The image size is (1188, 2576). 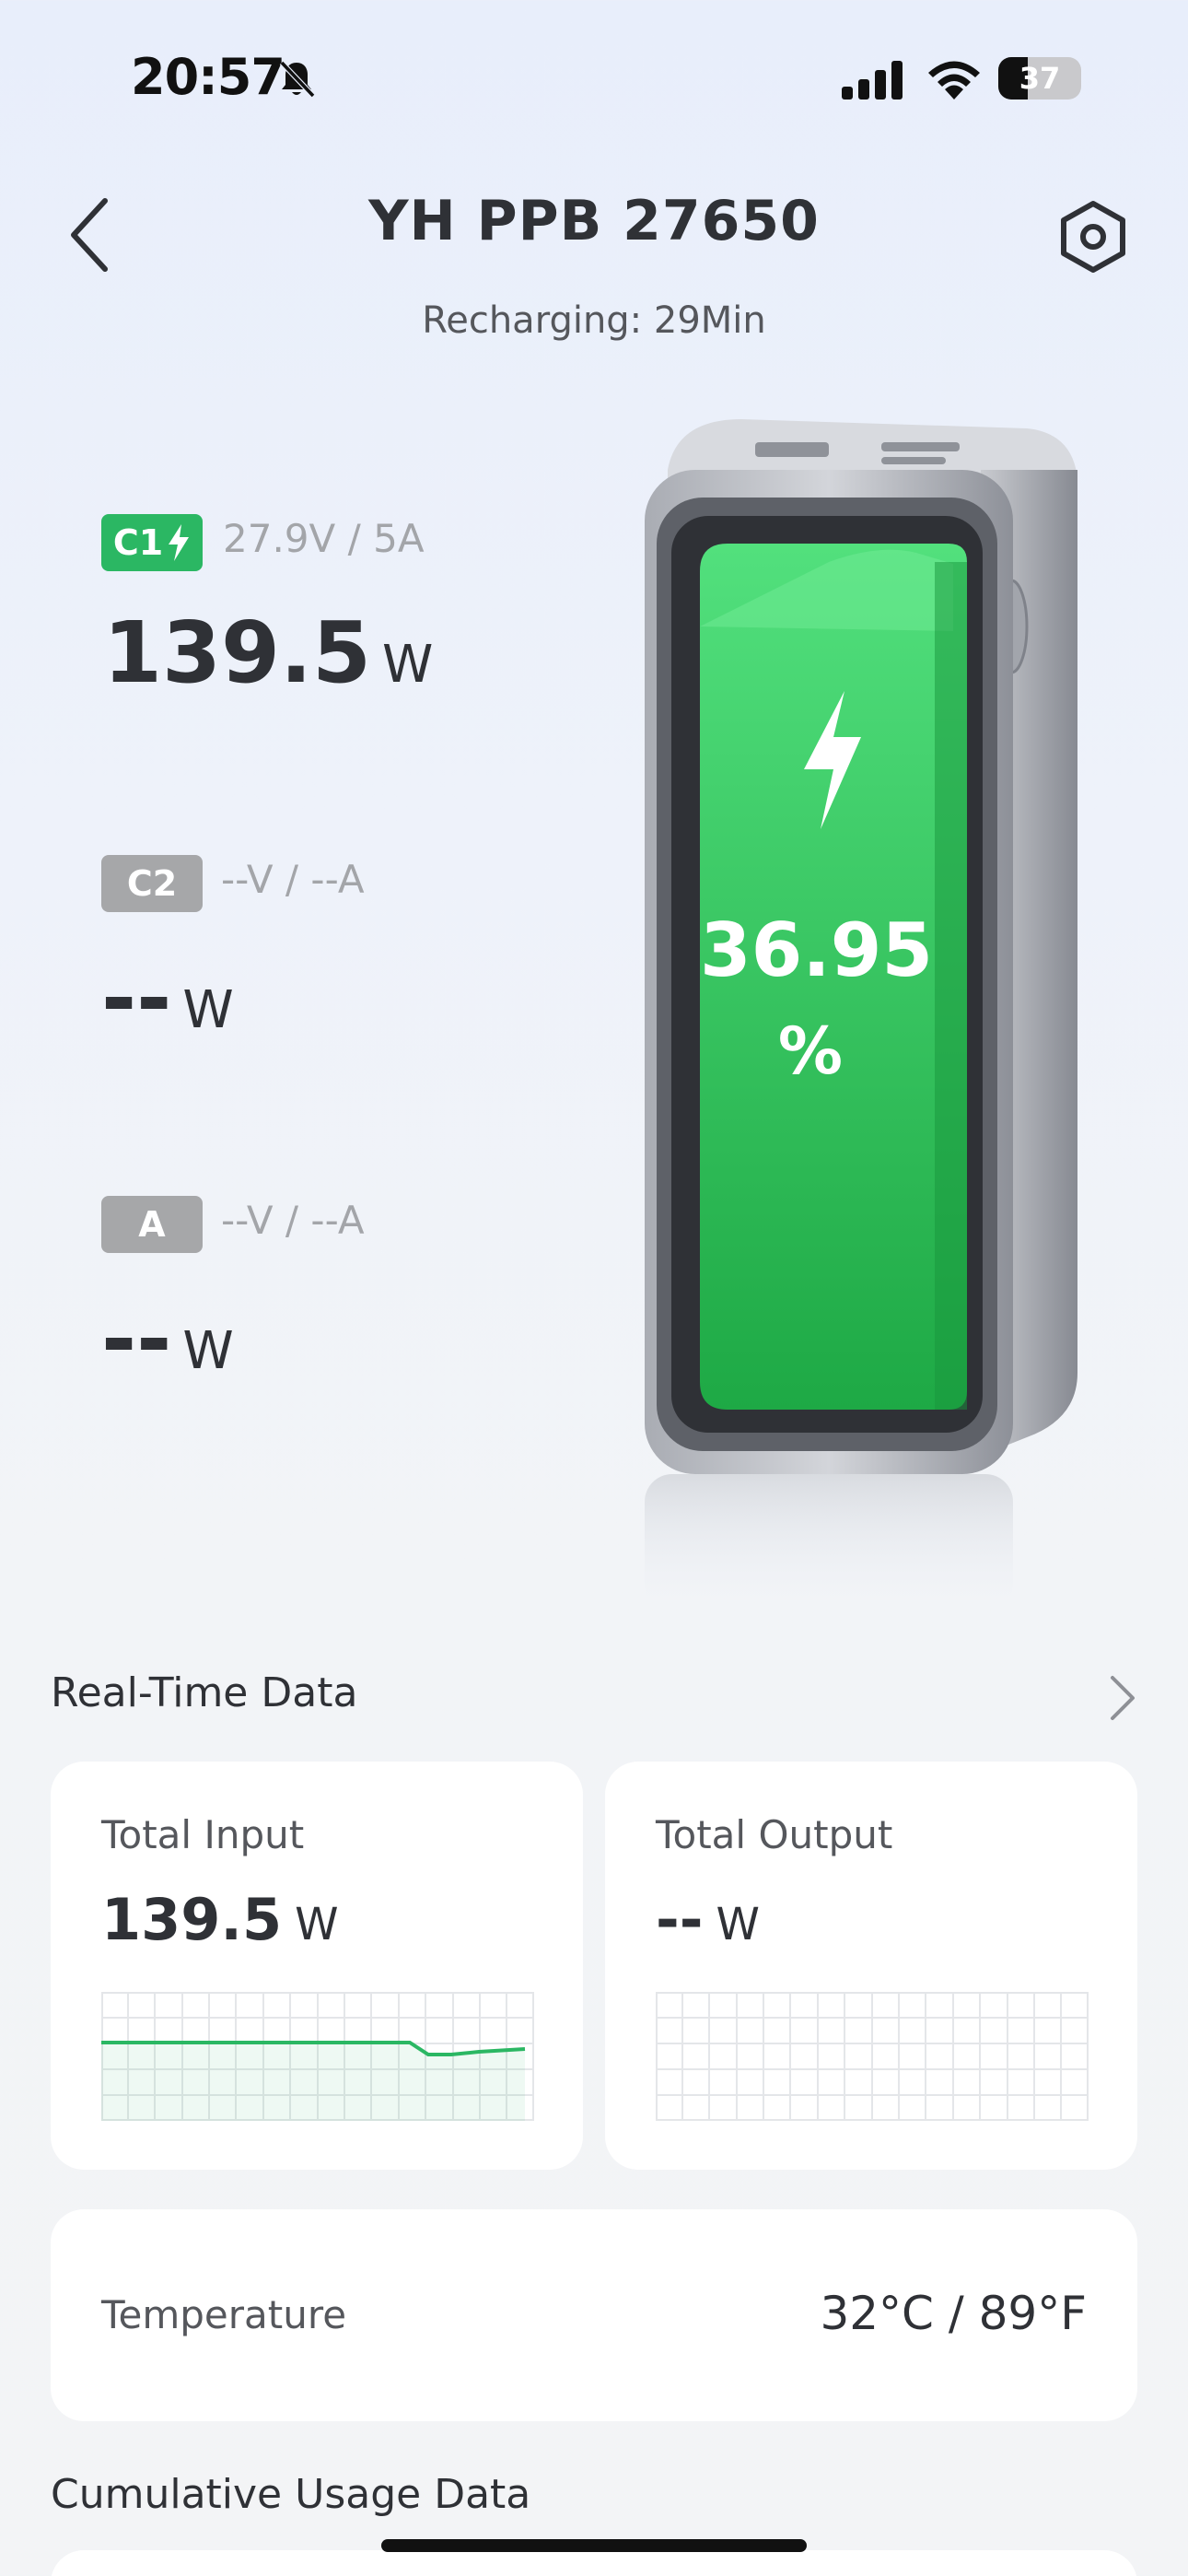 I want to click on port-c1-power: 139.5 W, so click(x=268, y=652).